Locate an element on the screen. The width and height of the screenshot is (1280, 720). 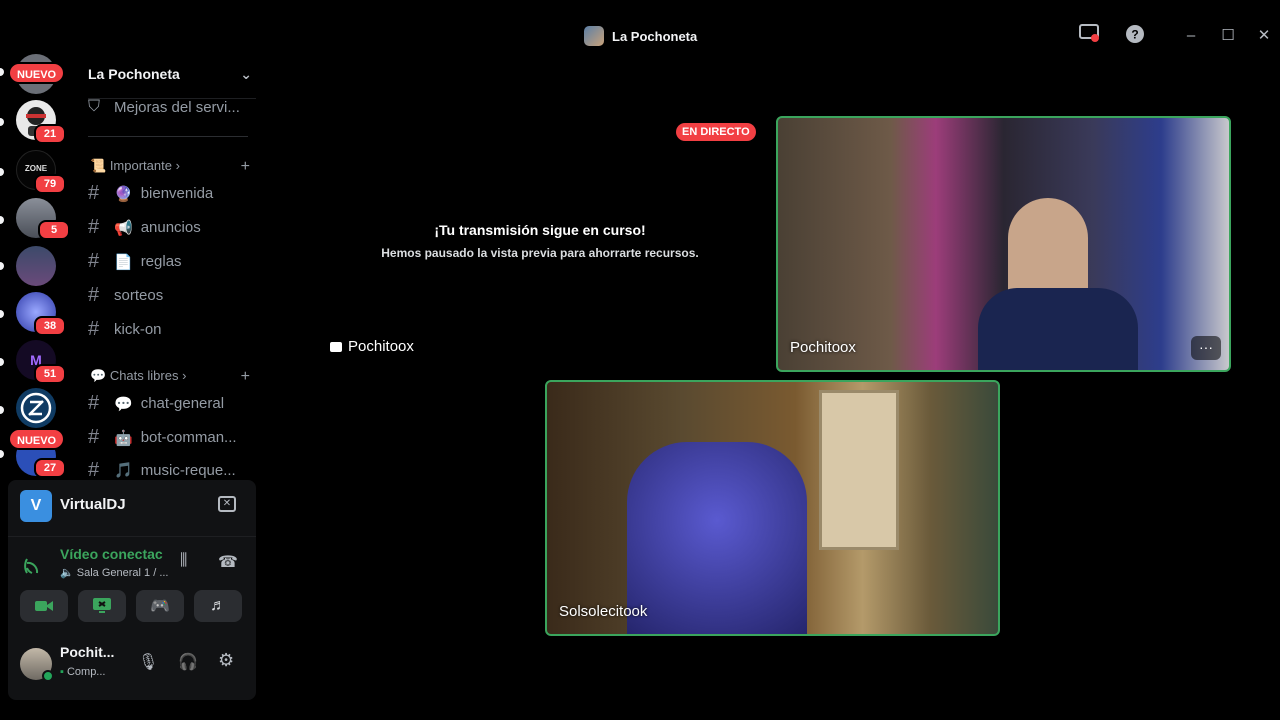
help-icon: ? is located at coordinates (1135, 36).